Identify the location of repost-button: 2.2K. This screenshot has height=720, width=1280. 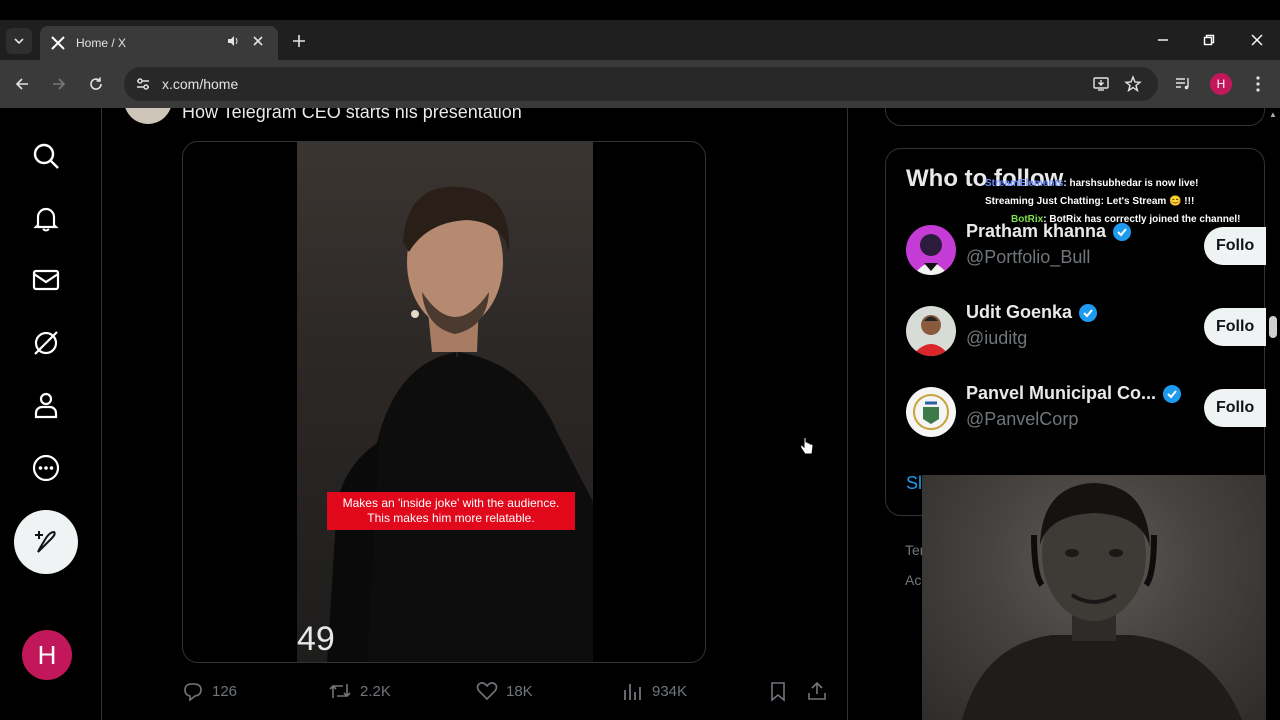
(359, 691).